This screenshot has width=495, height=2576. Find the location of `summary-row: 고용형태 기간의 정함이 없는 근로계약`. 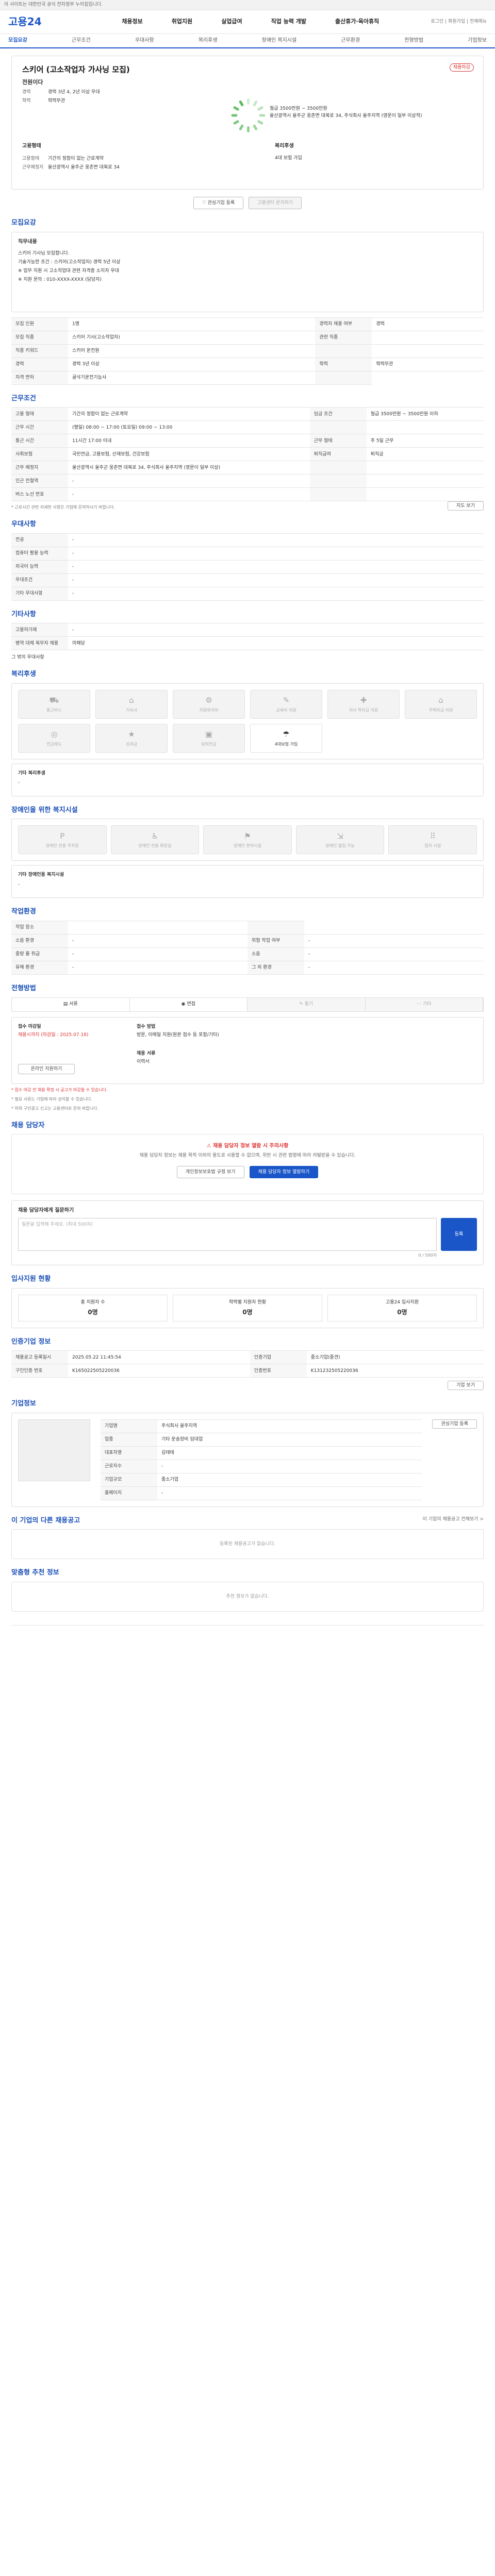

summary-row: 고용형태 기간의 정함이 없는 근로계약 is located at coordinates (71, 159).